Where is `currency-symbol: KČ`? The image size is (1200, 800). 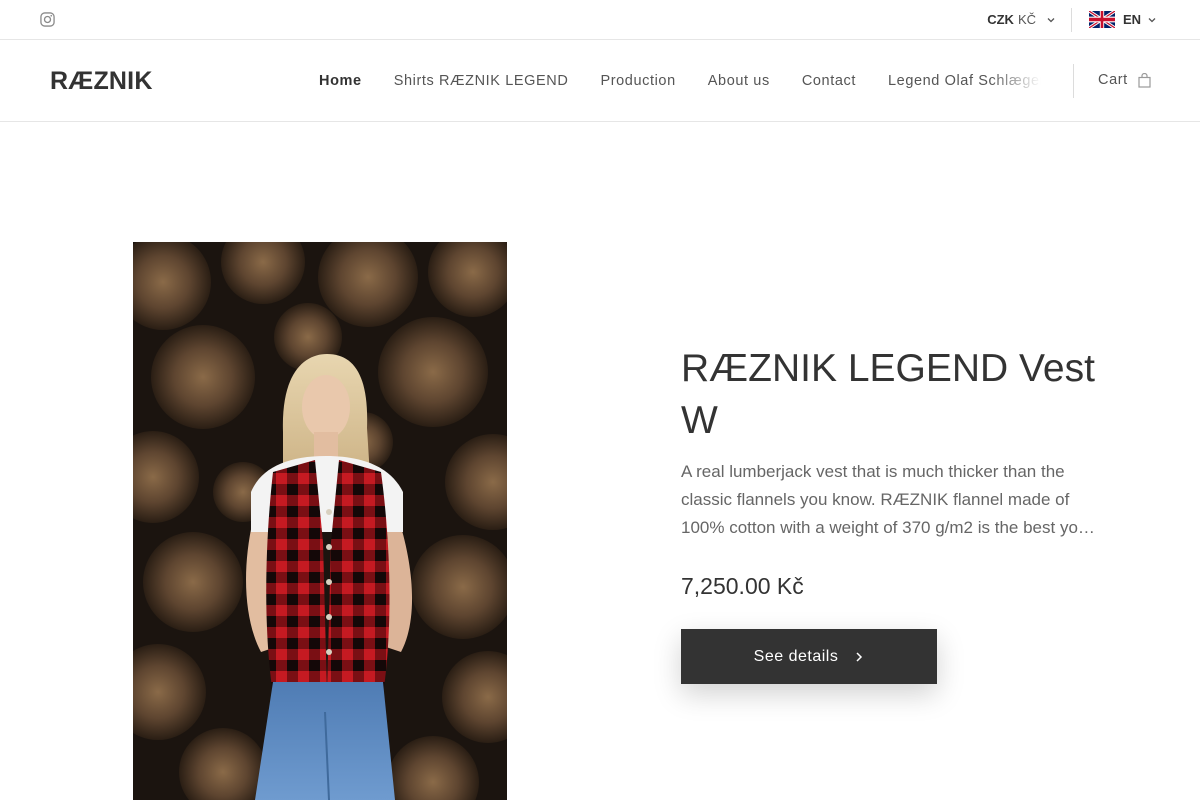 currency-symbol: KČ is located at coordinates (1026, 19).